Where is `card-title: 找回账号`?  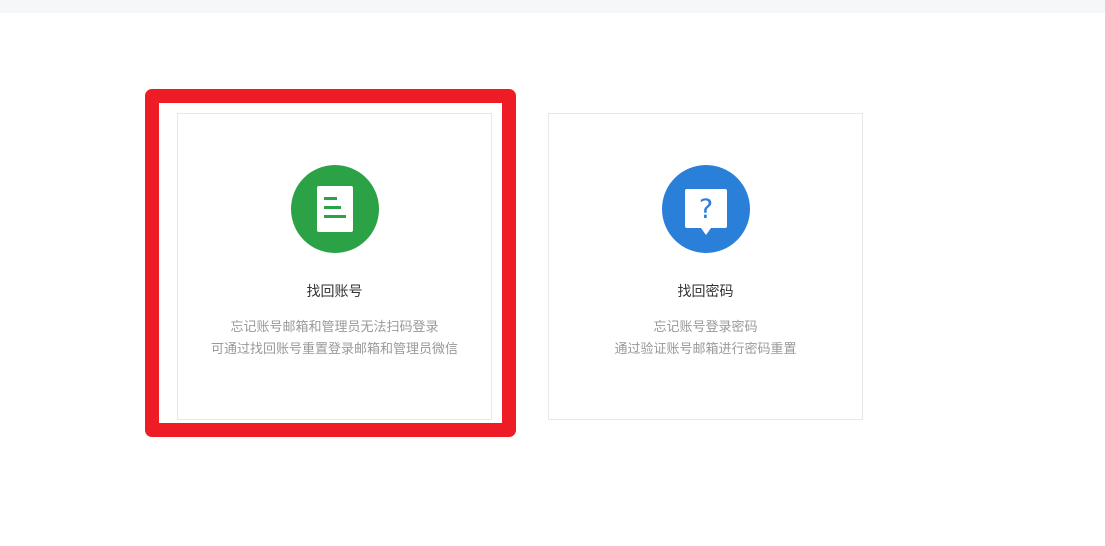
card-title: 找回账号 is located at coordinates (334, 292).